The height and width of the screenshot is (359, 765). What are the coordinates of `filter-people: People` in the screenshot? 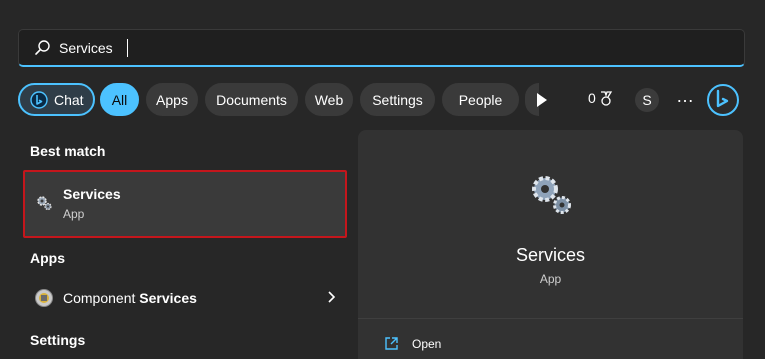 It's located at (480, 99).